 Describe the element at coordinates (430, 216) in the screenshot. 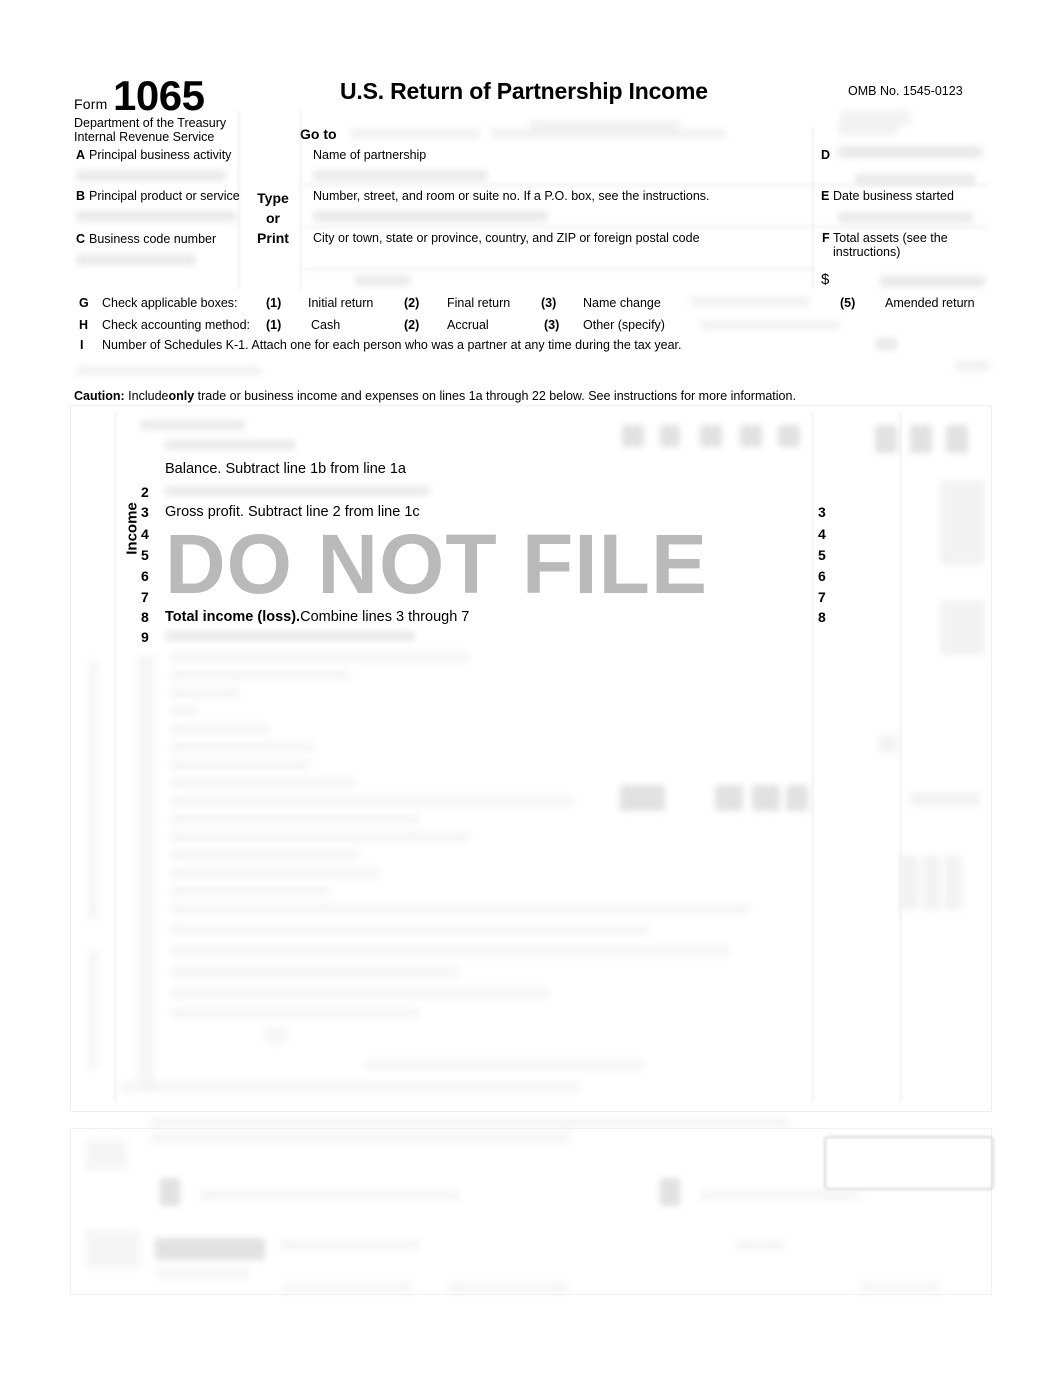

I see `field-value-street-address` at that location.